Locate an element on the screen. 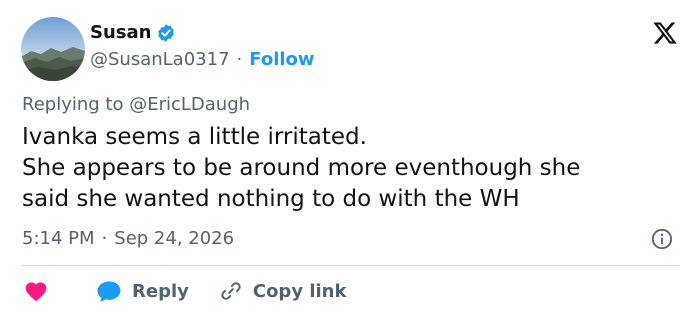 The height and width of the screenshot is (318, 700). tweet-timestamp: 5:14 PM · Sep 24, 2026 is located at coordinates (128, 239).